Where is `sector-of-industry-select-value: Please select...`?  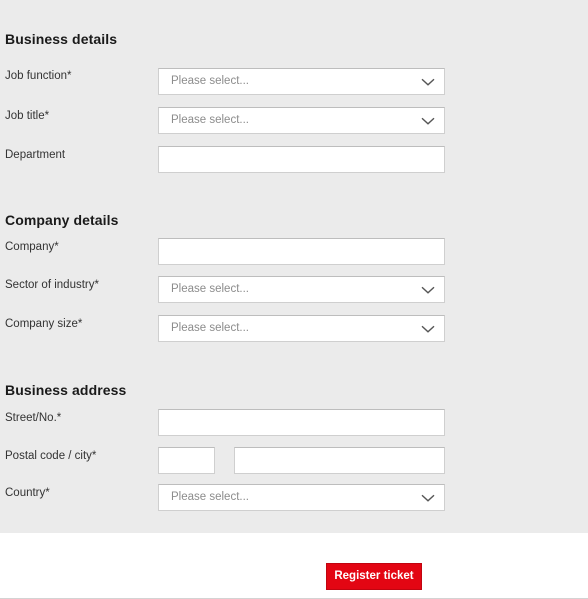 sector-of-industry-select-value: Please select... is located at coordinates (210, 289).